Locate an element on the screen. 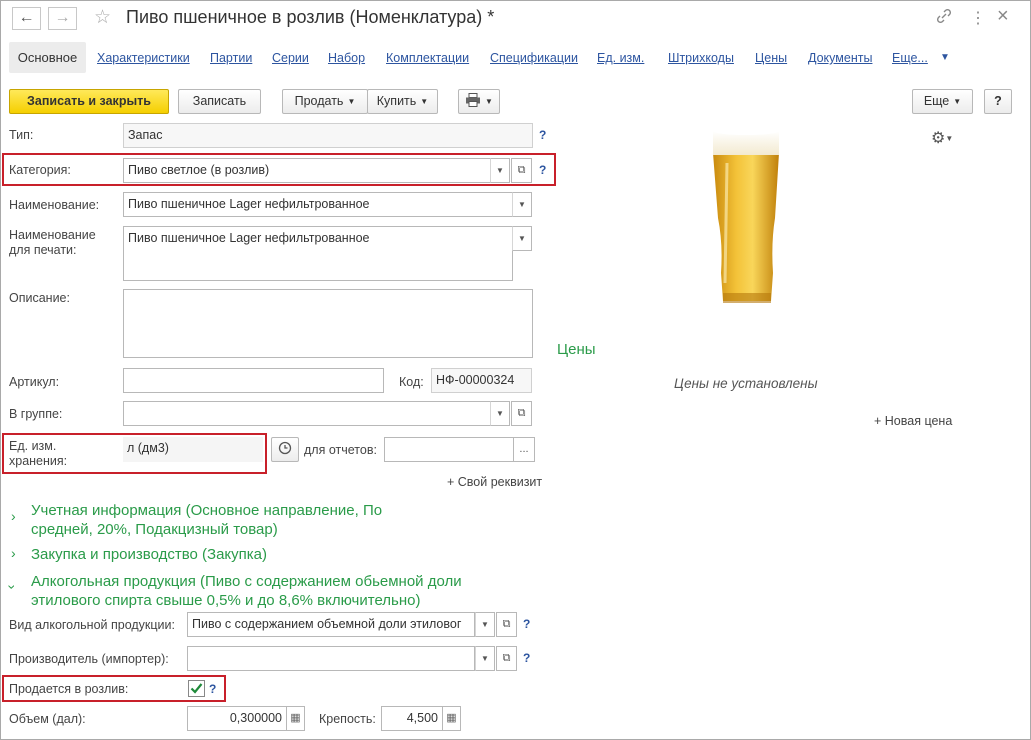 The image size is (1031, 740). print-name-label-1: Наименование is located at coordinates (52, 235).